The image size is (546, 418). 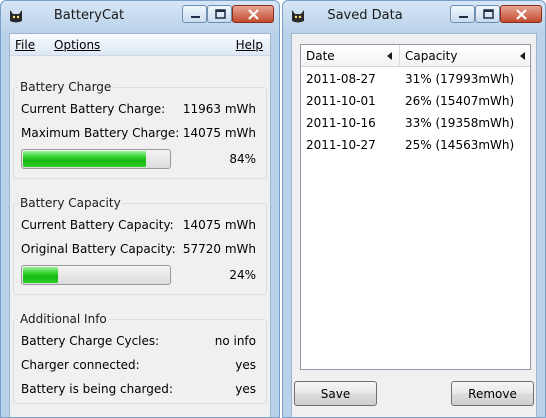 What do you see at coordinates (63, 319) in the screenshot?
I see `additional-info-legend: Additional Info` at bounding box center [63, 319].